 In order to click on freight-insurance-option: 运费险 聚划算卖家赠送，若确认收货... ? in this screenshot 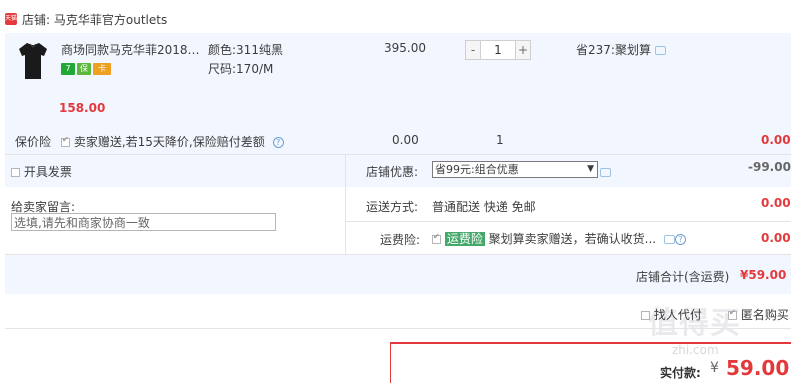, I will do `click(559, 238)`.